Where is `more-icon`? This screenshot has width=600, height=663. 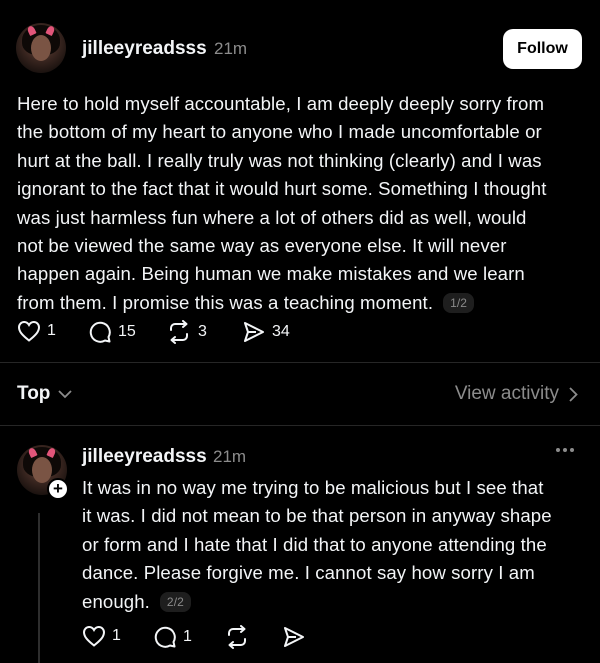
more-icon is located at coordinates (565, 450).